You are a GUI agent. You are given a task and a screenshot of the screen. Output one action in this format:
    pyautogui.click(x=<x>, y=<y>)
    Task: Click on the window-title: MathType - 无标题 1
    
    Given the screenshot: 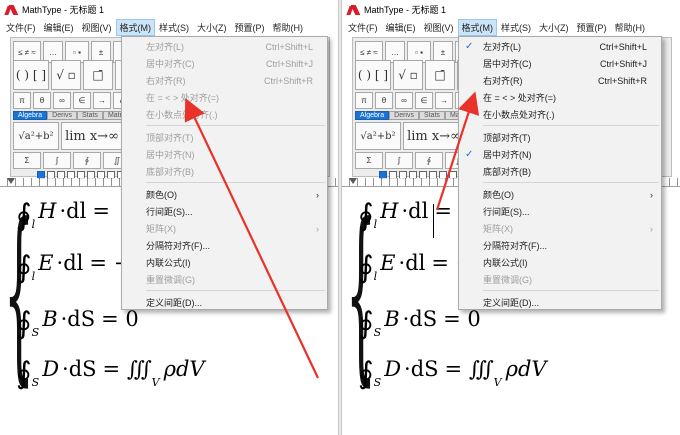 What is the action you would take?
    pyautogui.click(x=63, y=10)
    